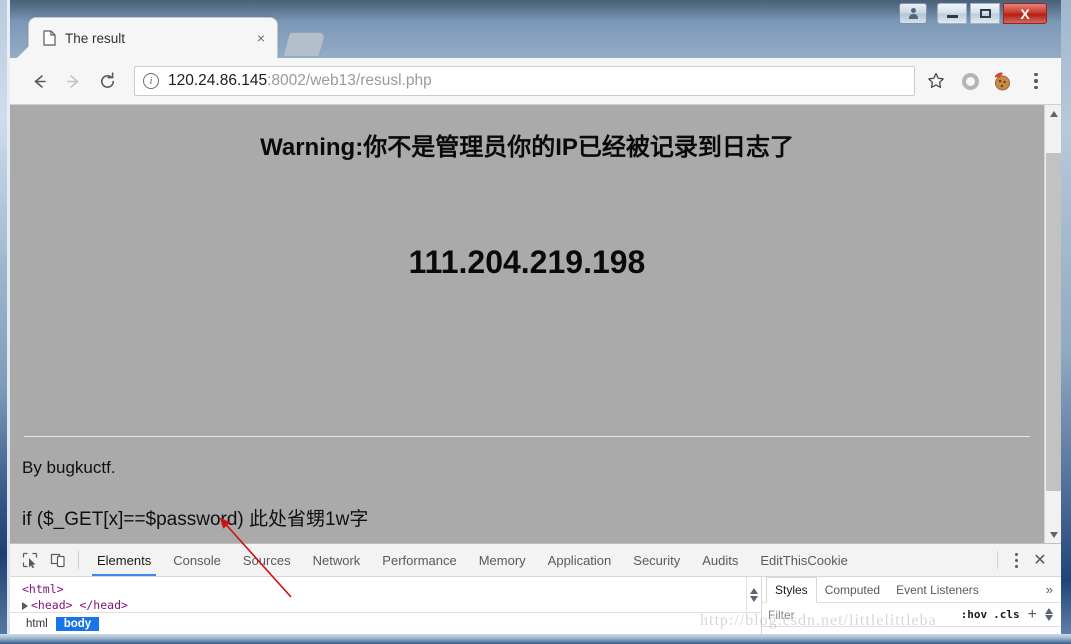 The image size is (1071, 644). I want to click on extension-circle-icon, so click(970, 81).